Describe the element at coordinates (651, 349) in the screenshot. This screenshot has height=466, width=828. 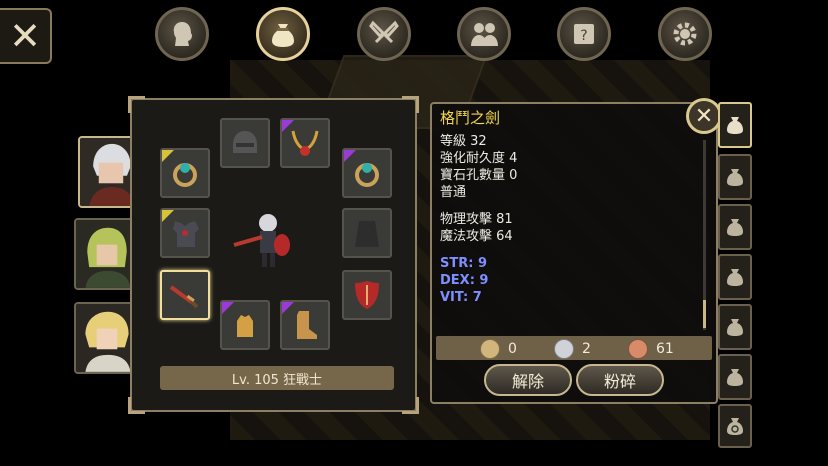
I see `copper-currency: 61` at that location.